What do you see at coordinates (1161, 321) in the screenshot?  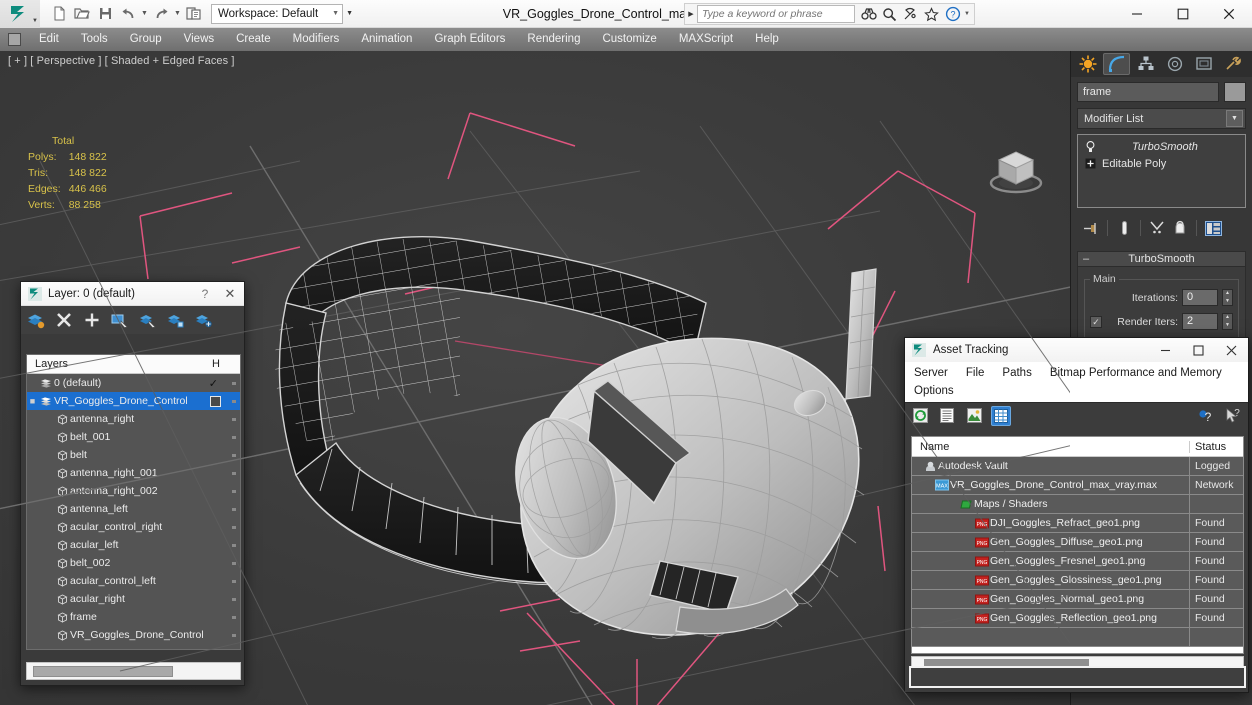 I see `render-iters-row: ✓ Render Iters: 2 ▲ ▼` at bounding box center [1161, 321].